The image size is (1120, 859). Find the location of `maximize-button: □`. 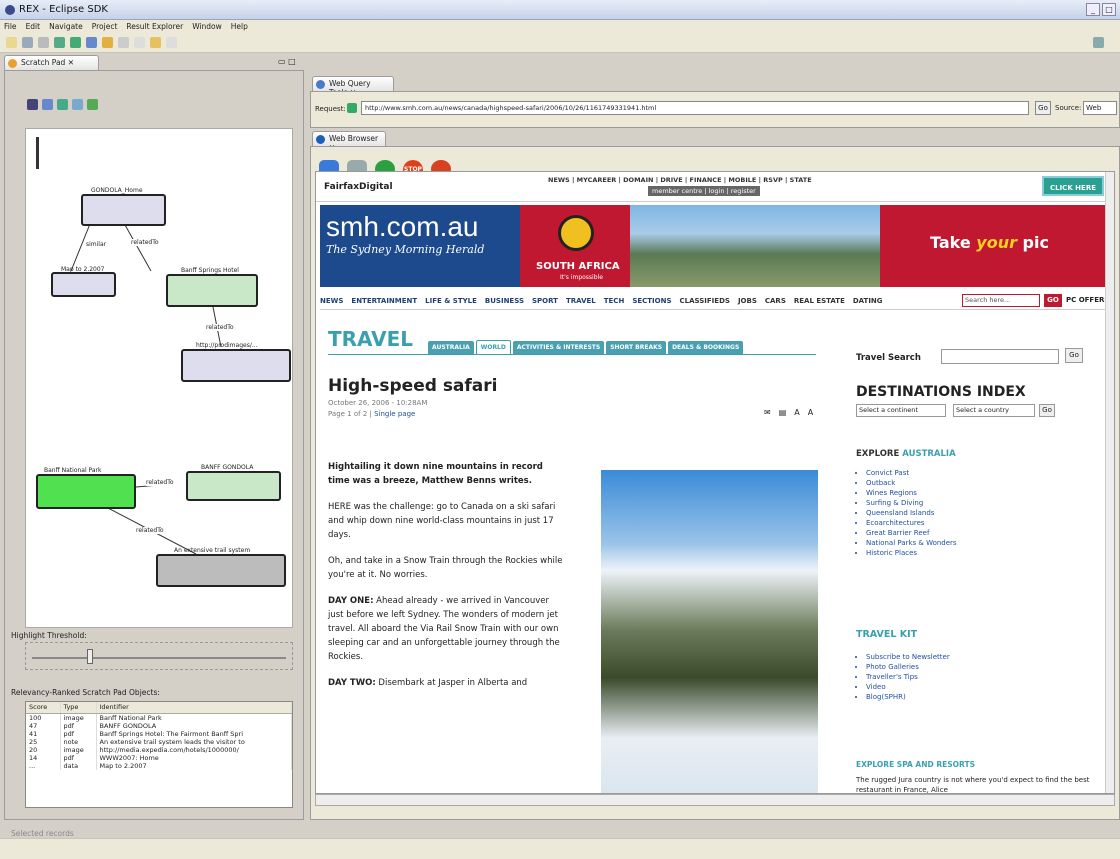

maximize-button: □ is located at coordinates (1109, 9).